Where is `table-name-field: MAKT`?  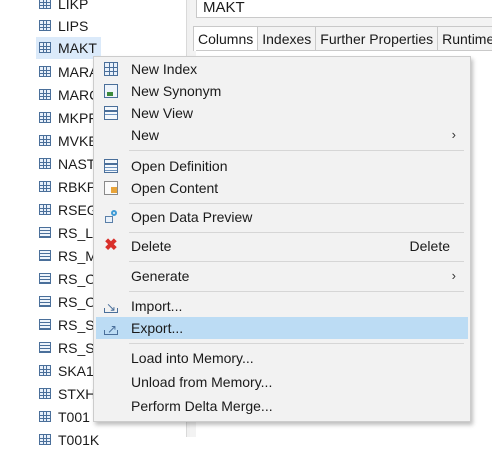
table-name-field: MAKT is located at coordinates (344, 9).